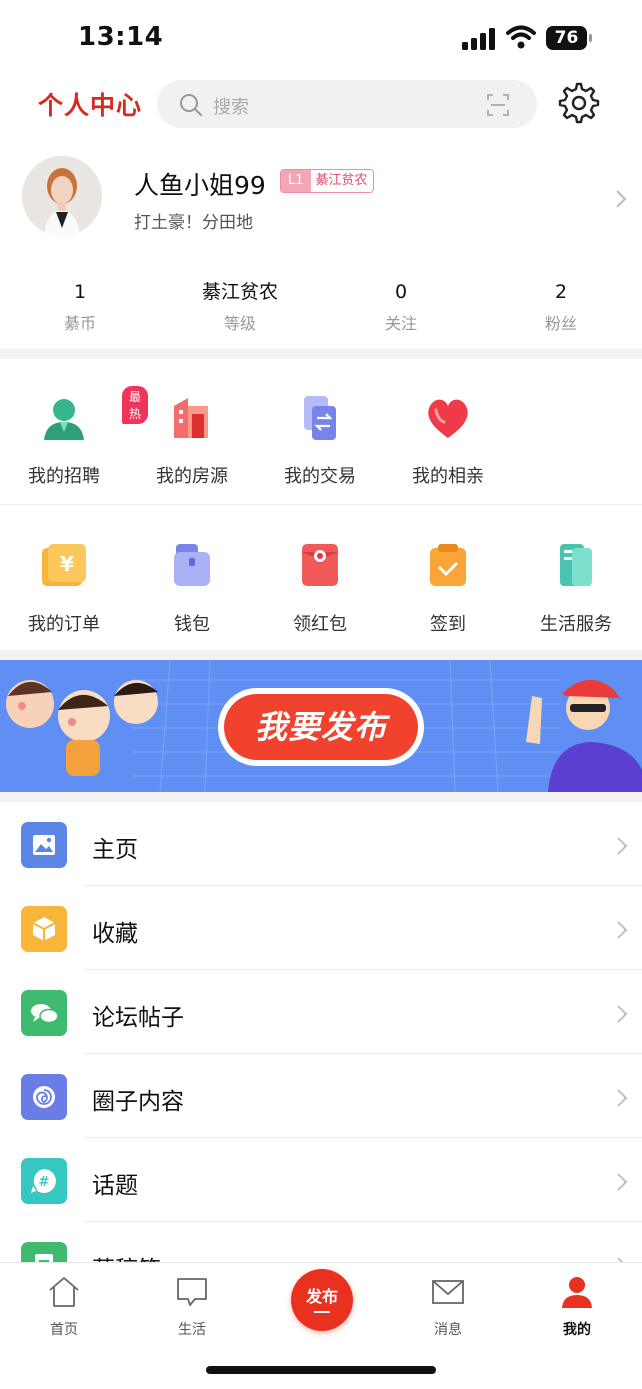  What do you see at coordinates (192, 1292) in the screenshot?
I see `message-square-icon` at bounding box center [192, 1292].